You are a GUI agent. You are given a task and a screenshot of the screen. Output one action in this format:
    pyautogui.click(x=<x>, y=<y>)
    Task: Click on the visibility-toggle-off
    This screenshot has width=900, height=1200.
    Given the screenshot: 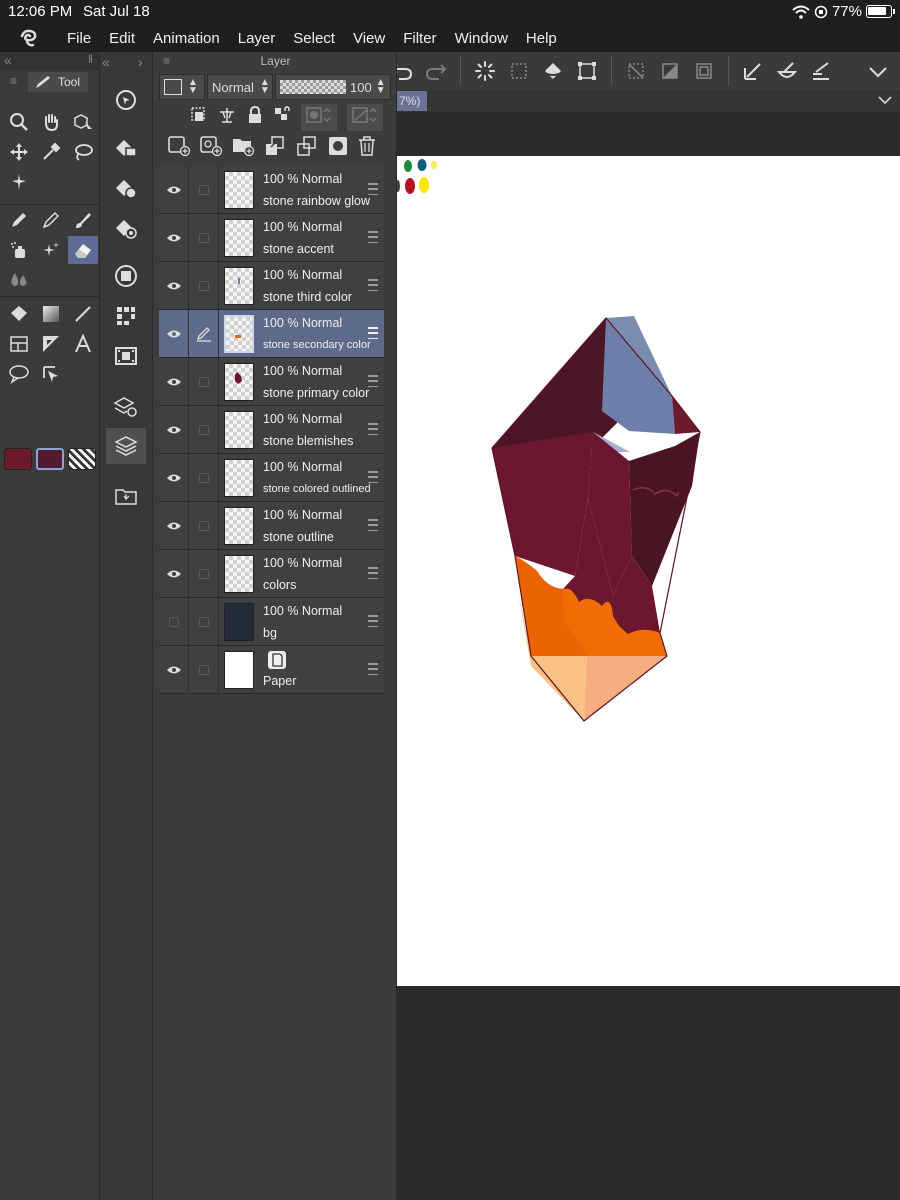 What is the action you would take?
    pyautogui.click(x=174, y=622)
    